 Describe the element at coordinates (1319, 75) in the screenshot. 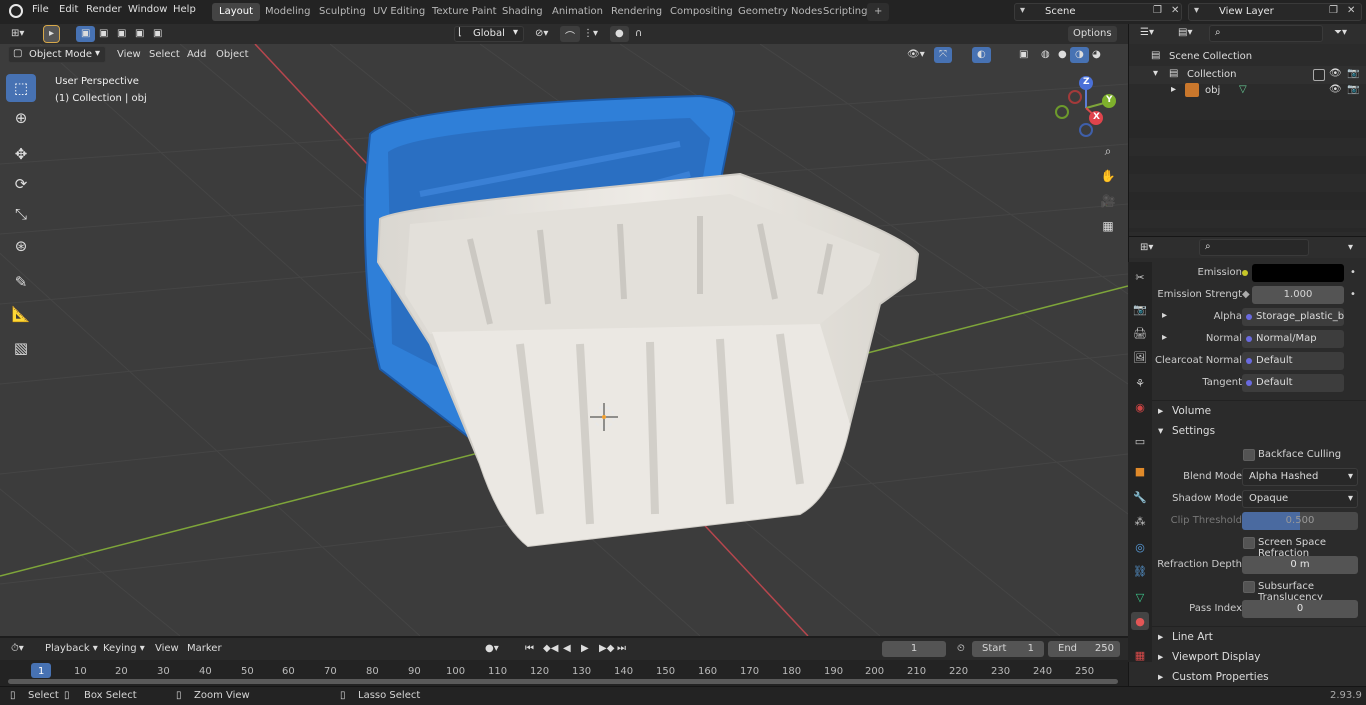

I see `exclude-checkbox` at that location.